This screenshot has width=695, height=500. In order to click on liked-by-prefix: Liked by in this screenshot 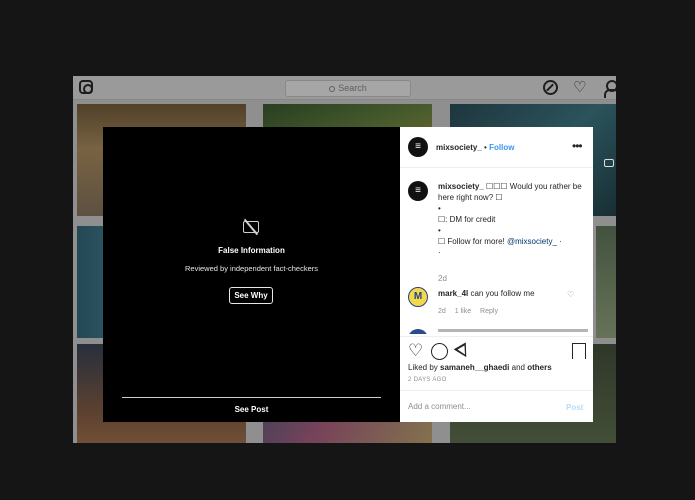, I will do `click(423, 367)`.